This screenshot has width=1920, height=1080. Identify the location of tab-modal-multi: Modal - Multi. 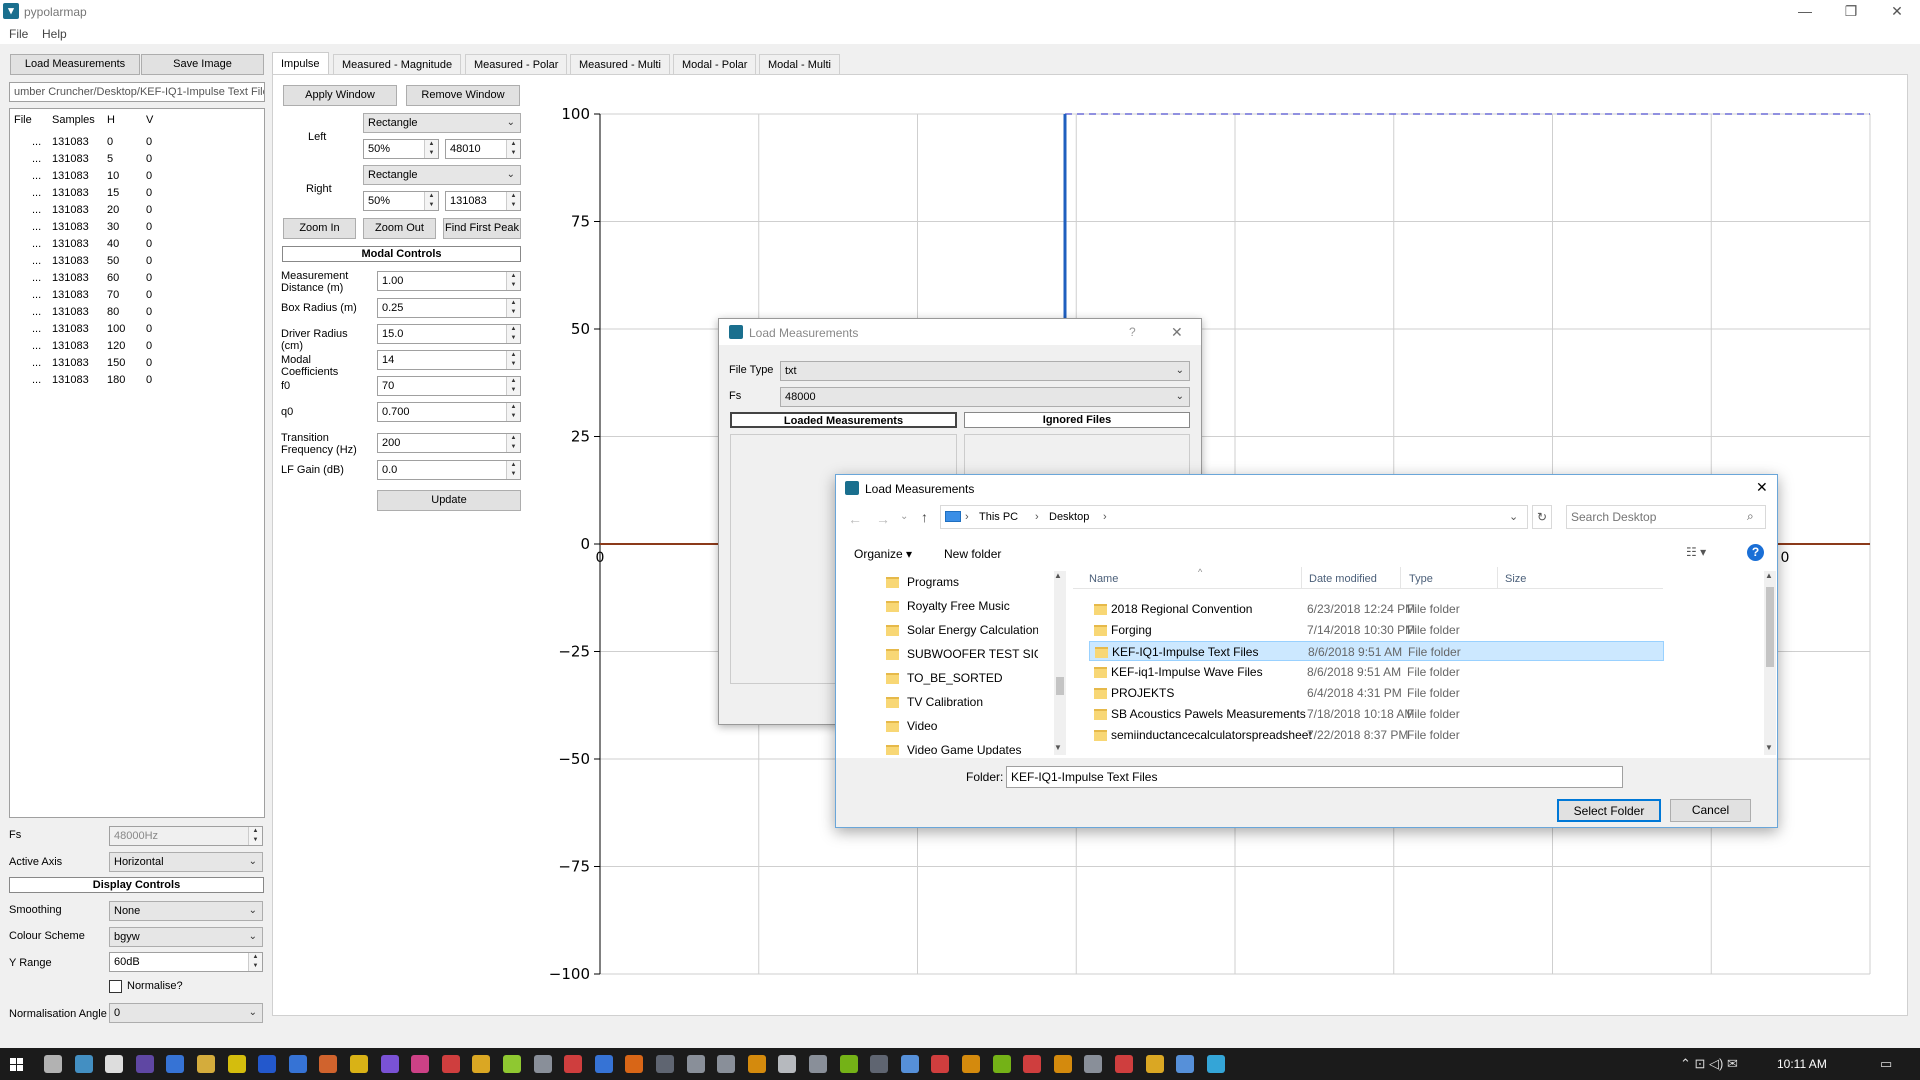
(799, 64).